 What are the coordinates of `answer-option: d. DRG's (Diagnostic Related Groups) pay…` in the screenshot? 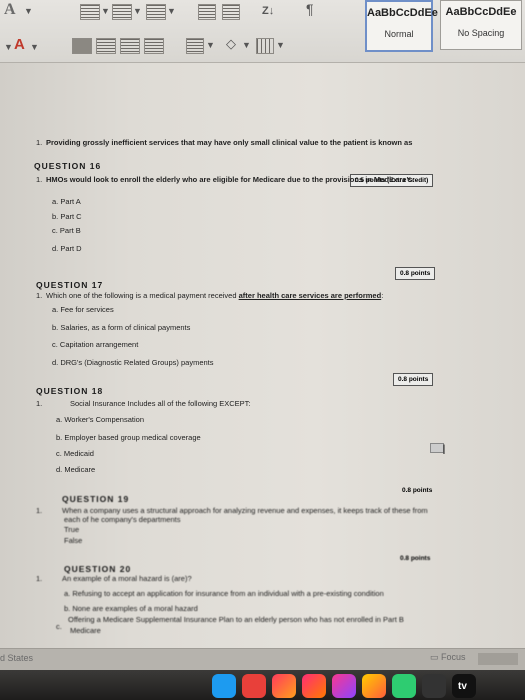 It's located at (133, 362).